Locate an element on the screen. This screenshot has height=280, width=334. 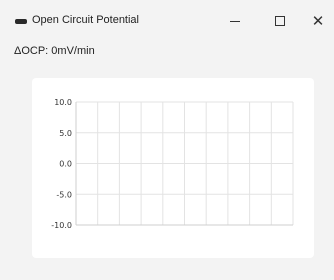
app-icon is located at coordinates (21, 21).